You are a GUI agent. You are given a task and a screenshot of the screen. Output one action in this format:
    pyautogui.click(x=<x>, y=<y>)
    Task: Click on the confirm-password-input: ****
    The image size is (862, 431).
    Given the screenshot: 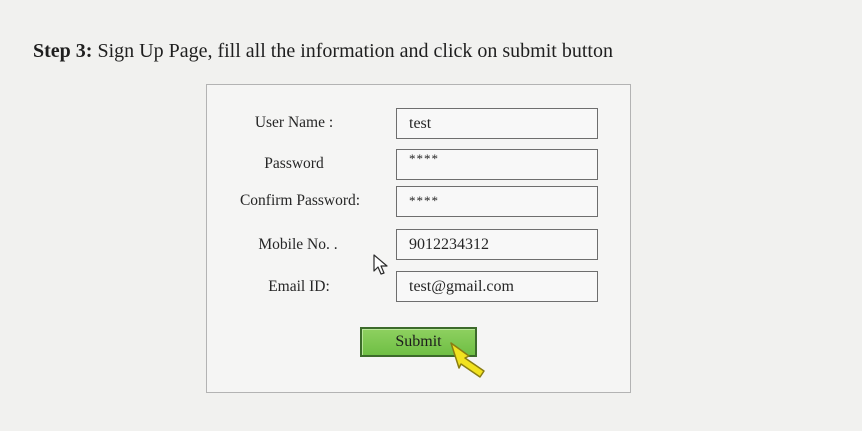 What is the action you would take?
    pyautogui.click(x=497, y=201)
    